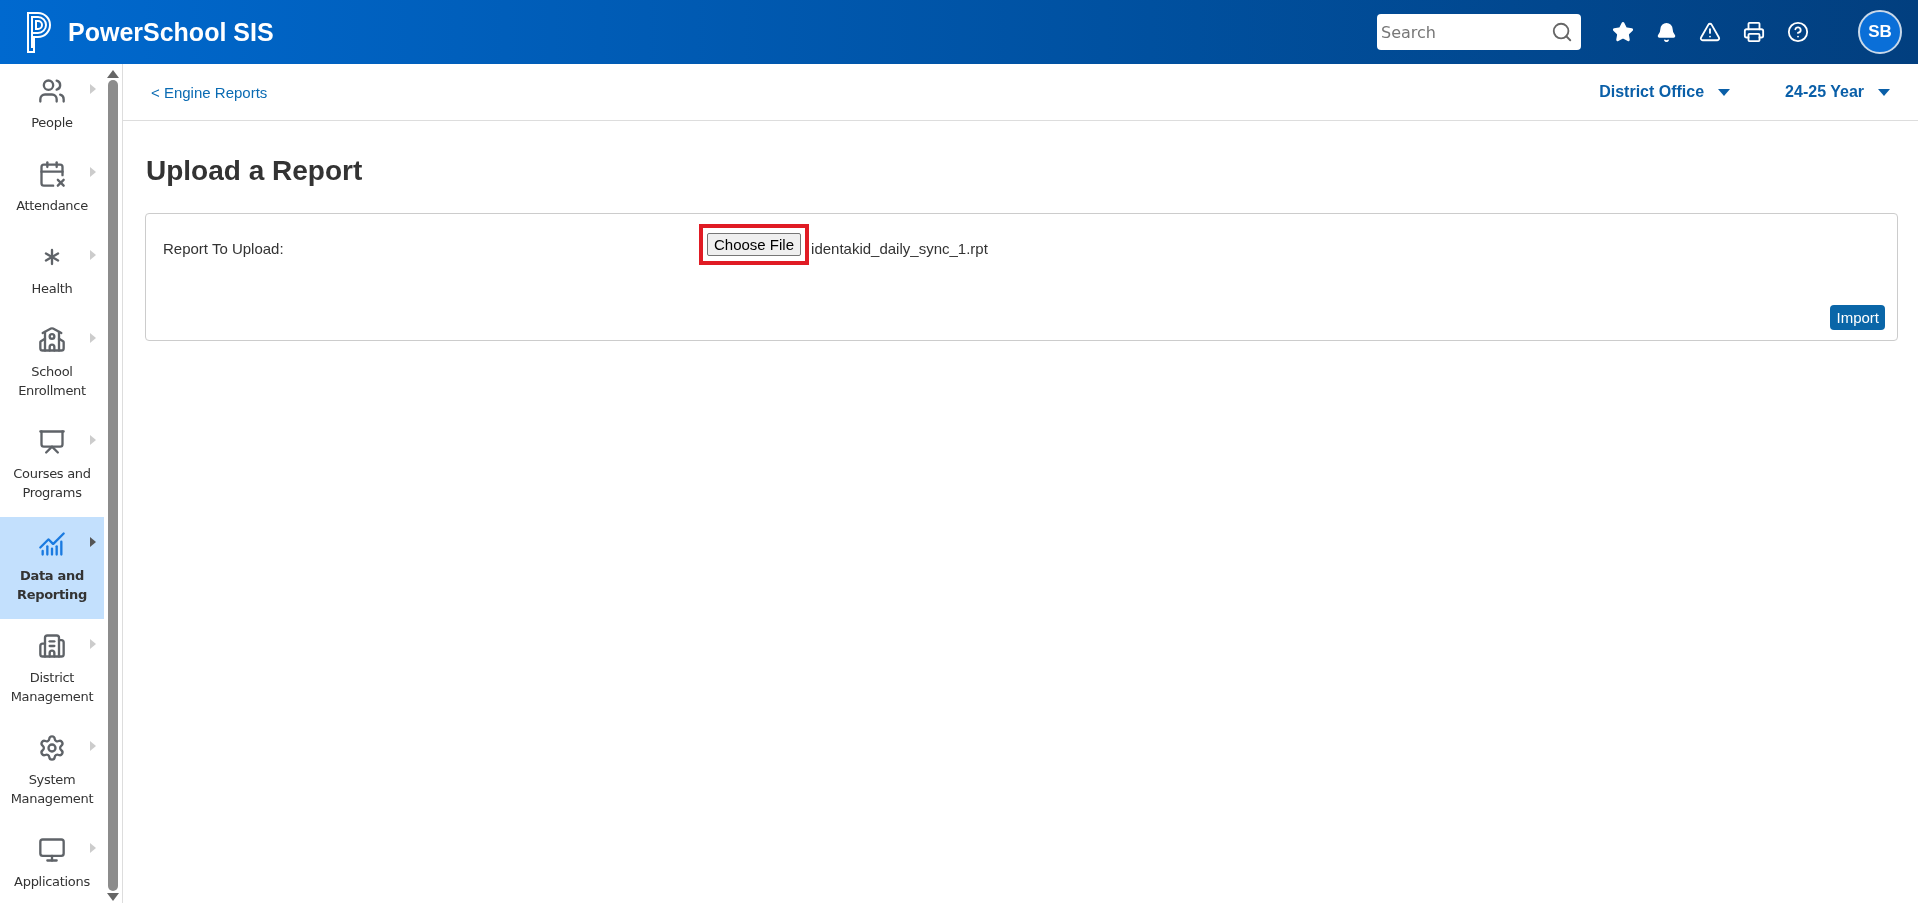 The height and width of the screenshot is (903, 1918). Describe the element at coordinates (52, 364) in the screenshot. I see `sidebar-item: School Enrollment` at that location.